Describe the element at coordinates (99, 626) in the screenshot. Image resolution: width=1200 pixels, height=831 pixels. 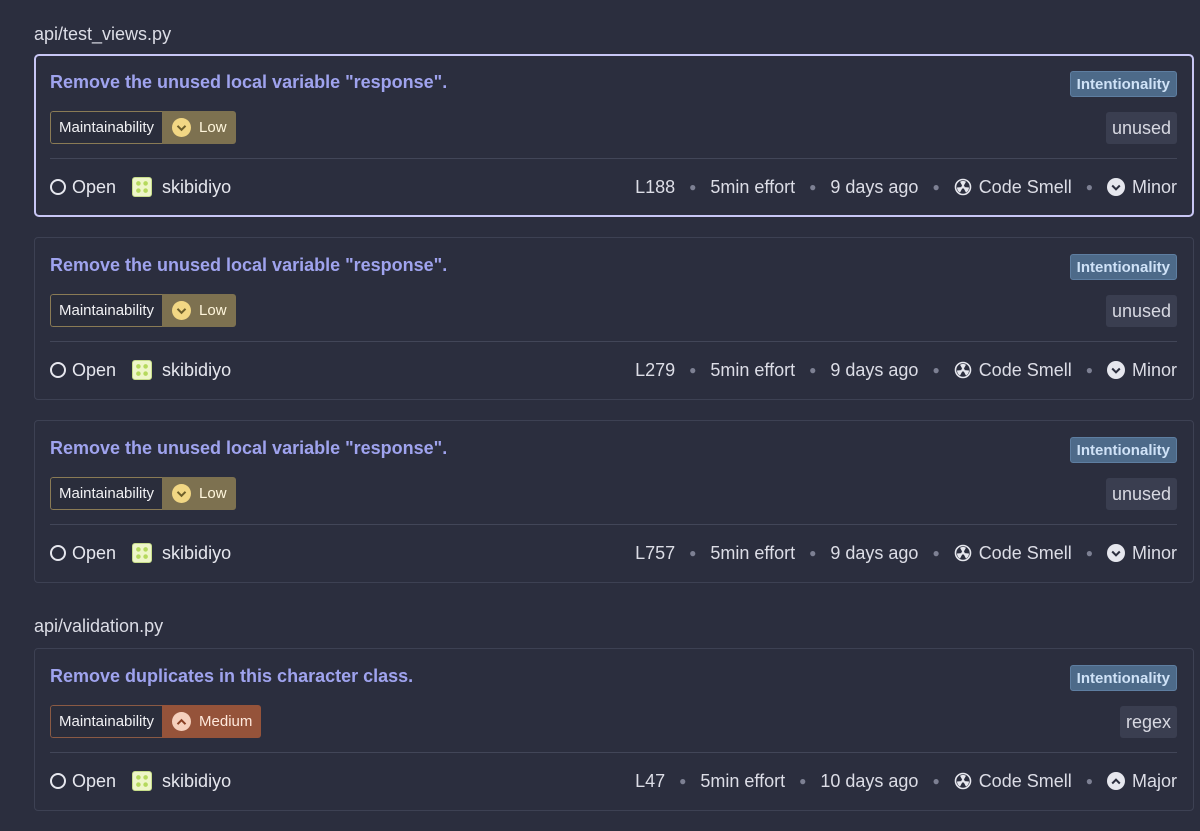
I see `file-path: api/validation.py` at that location.